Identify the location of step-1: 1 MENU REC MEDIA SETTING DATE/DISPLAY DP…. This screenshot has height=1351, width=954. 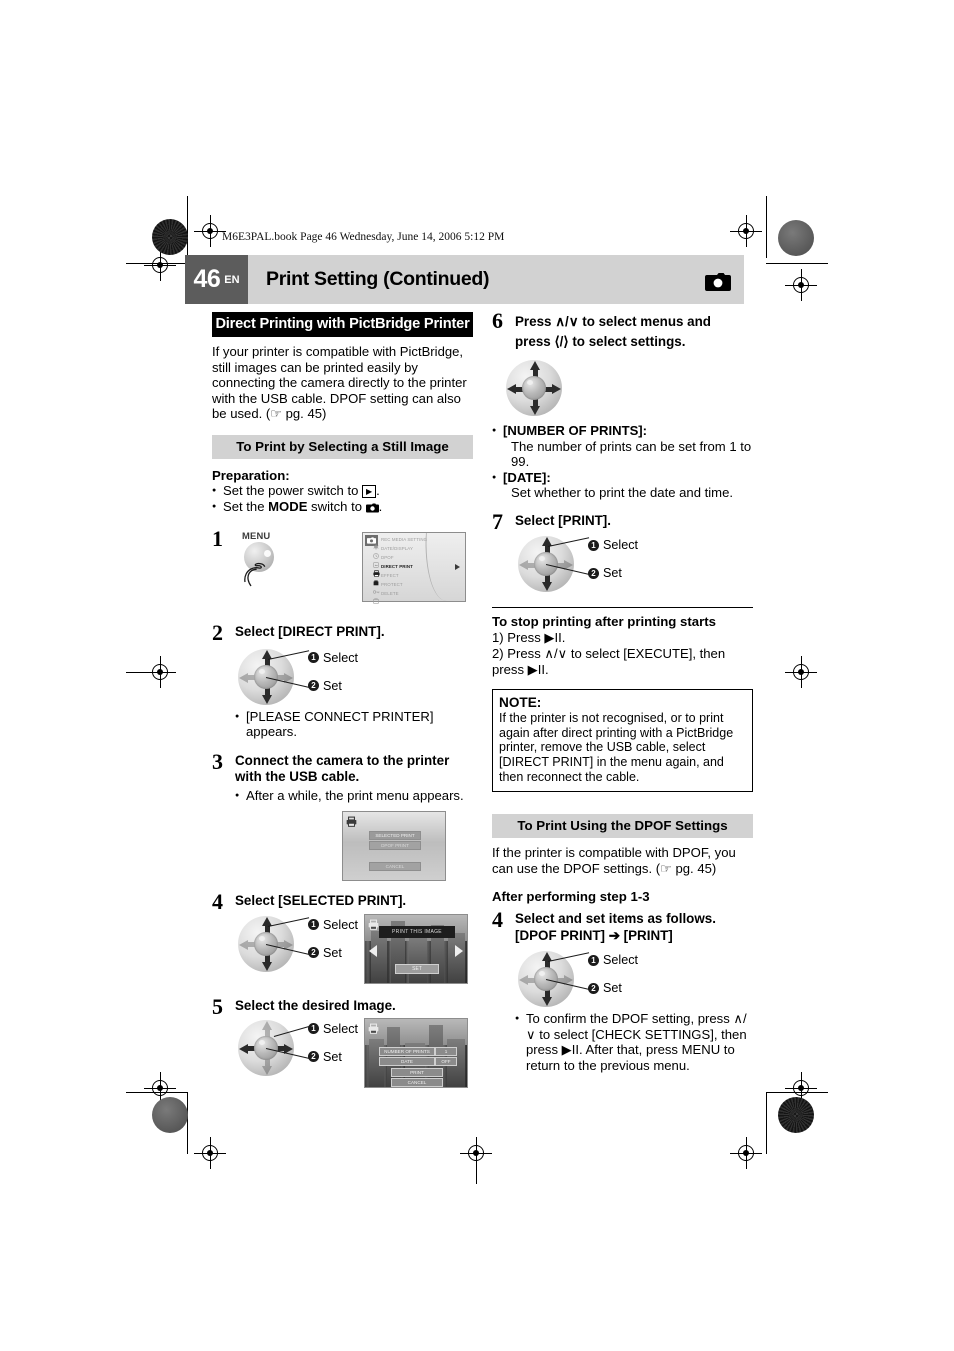
(342, 565).